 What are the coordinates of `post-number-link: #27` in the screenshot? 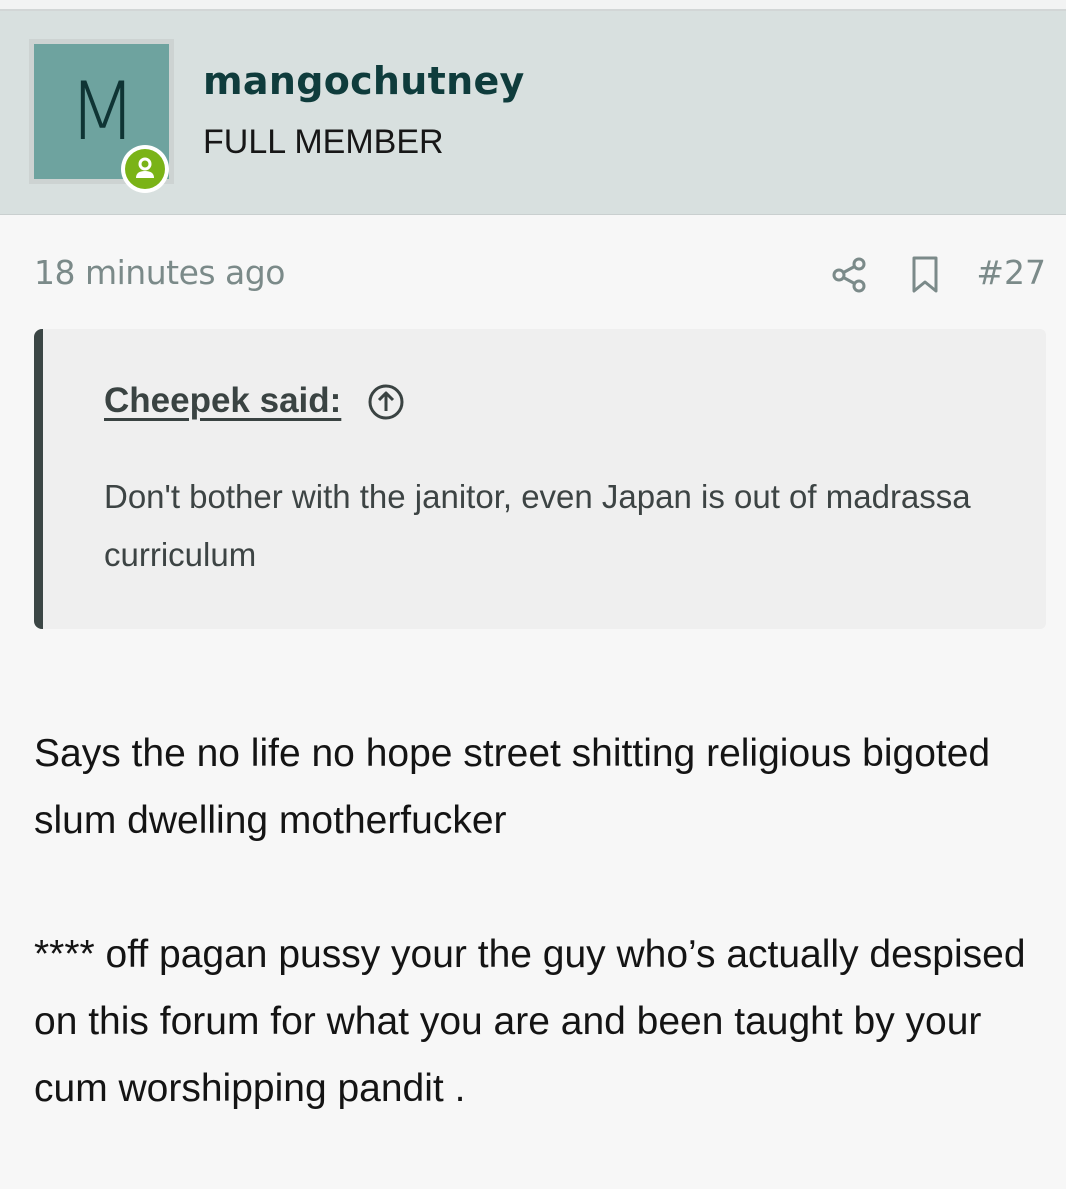 It's located at (1011, 272).